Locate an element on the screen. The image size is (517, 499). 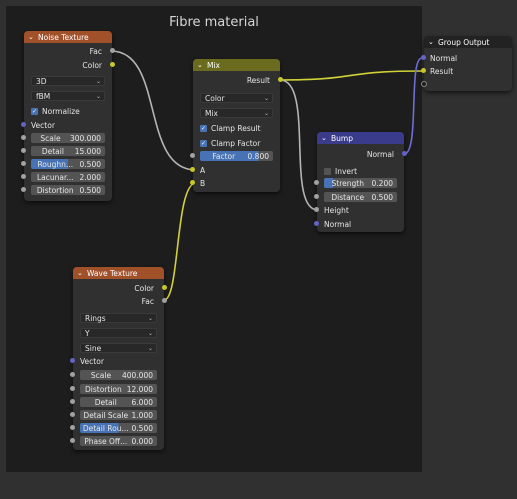
socket-height is located at coordinates (316, 209).